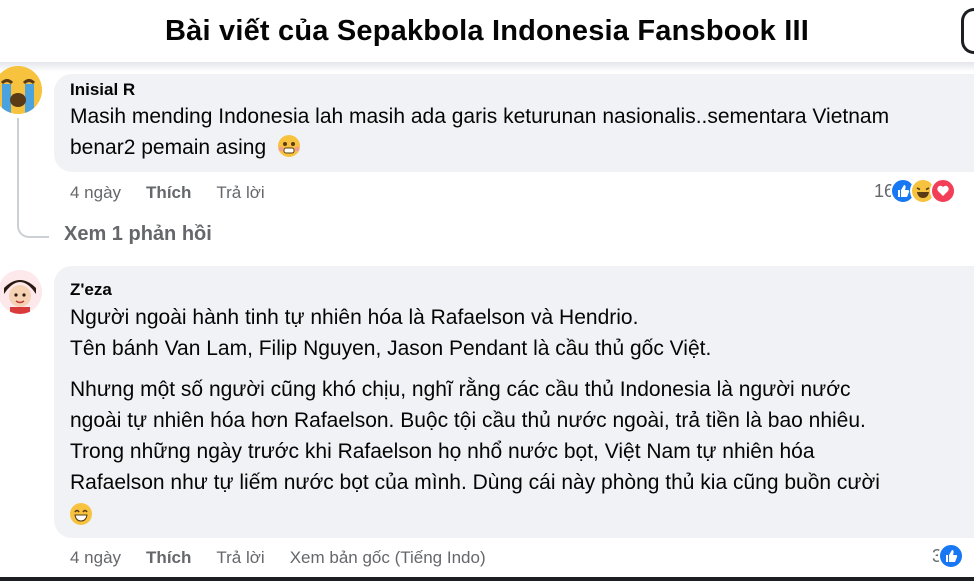 The height and width of the screenshot is (581, 974). I want to click on comment-text-line: benar2 pemain asing, so click(185, 147).